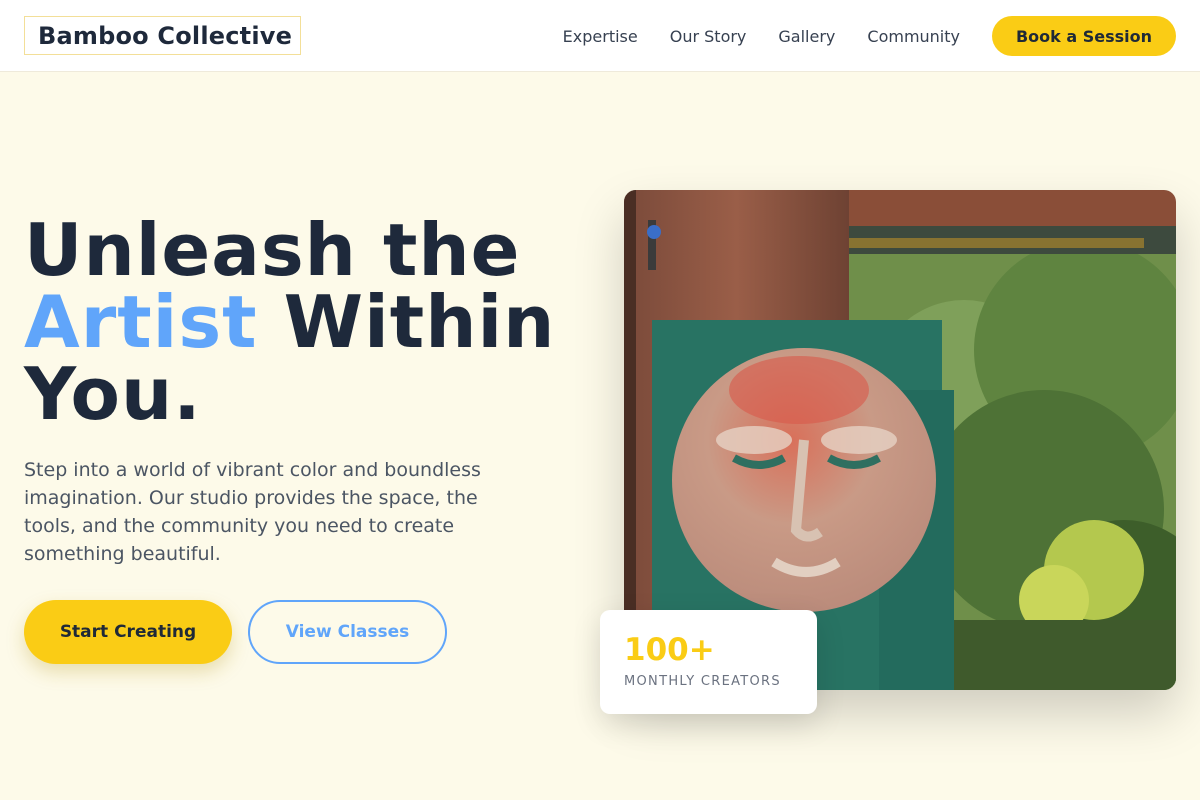  I want to click on logo: Bamboo Collective, so click(162, 35).